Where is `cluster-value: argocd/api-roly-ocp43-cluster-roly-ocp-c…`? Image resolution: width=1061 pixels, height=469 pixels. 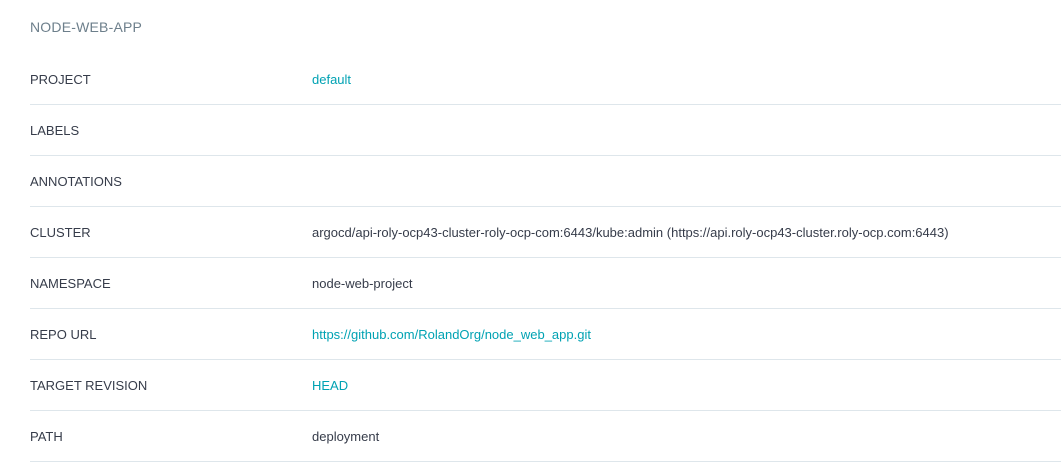
cluster-value: argocd/api-roly-ocp43-cluster-roly-ocp-c… is located at coordinates (630, 232).